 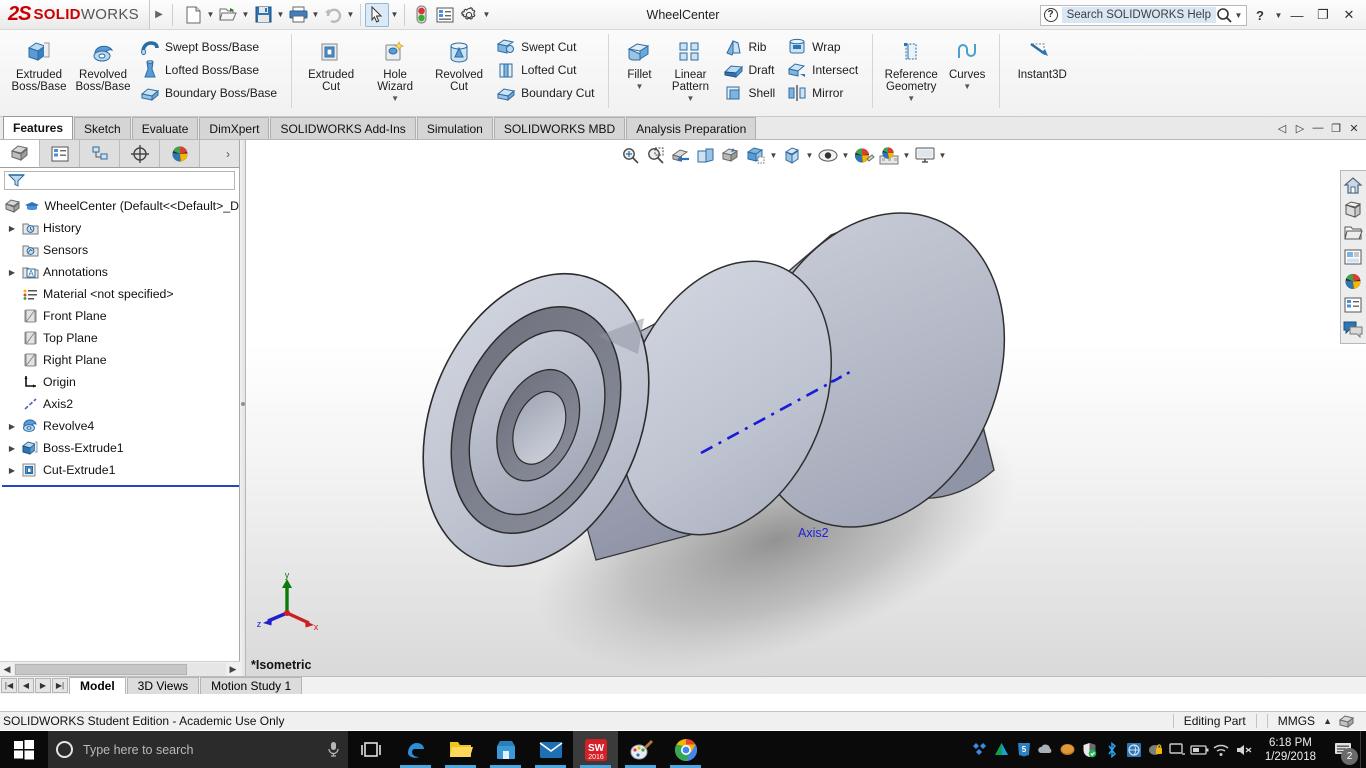 What do you see at coordinates (1353, 305) in the screenshot?
I see `custom-properties-icon` at bounding box center [1353, 305].